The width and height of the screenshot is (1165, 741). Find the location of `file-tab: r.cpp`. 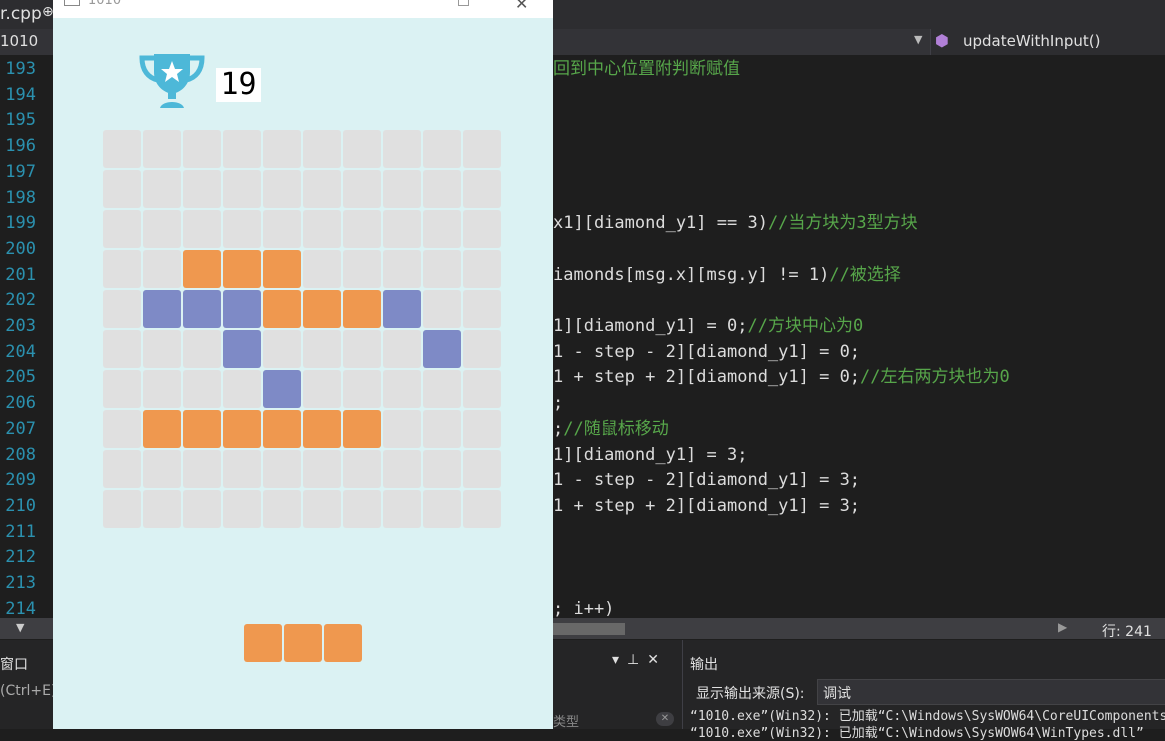

file-tab: r.cpp is located at coordinates (21, 14).